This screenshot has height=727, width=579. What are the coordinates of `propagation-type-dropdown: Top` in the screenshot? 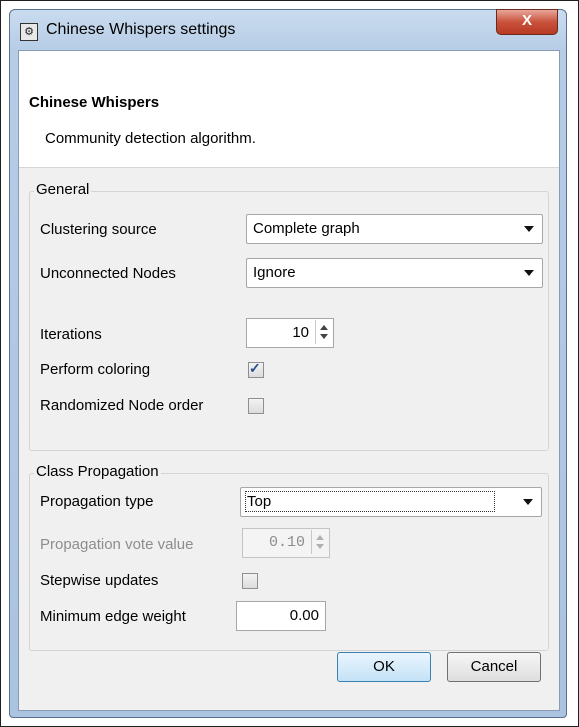 It's located at (391, 502).